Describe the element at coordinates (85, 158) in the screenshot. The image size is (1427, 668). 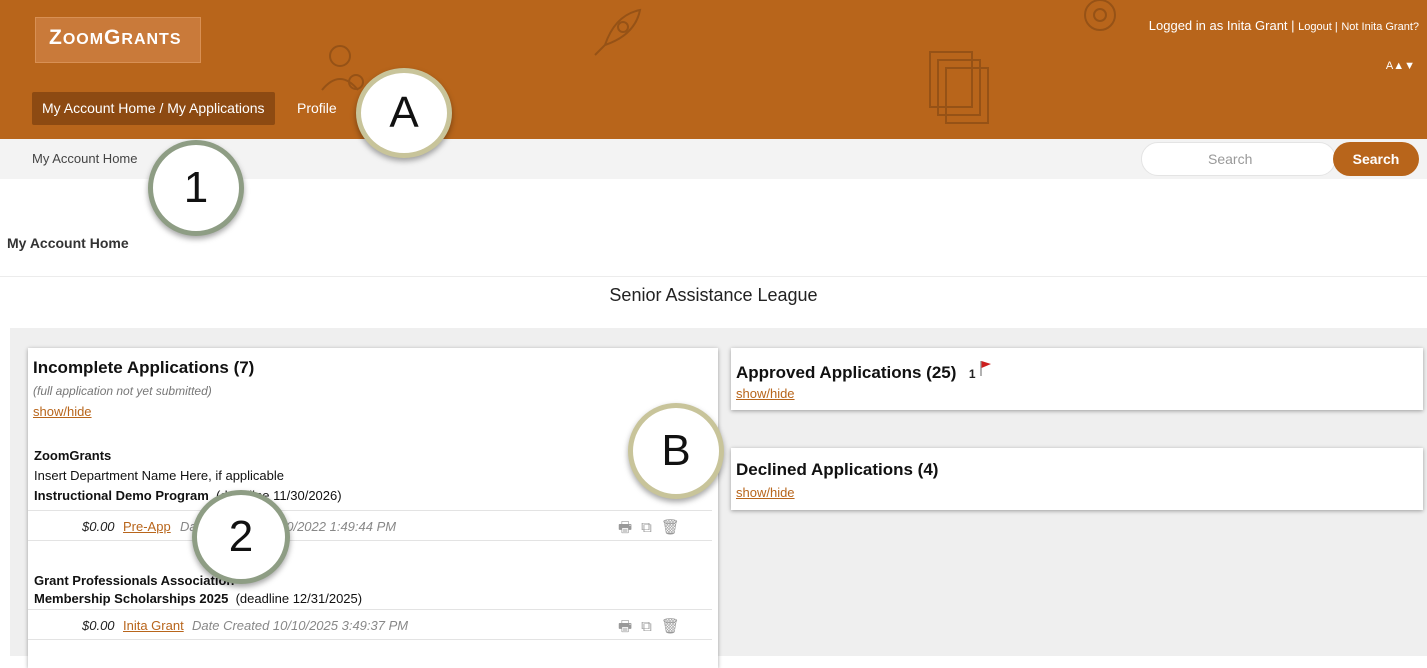
I see `breadcrumb: My Account Home` at that location.